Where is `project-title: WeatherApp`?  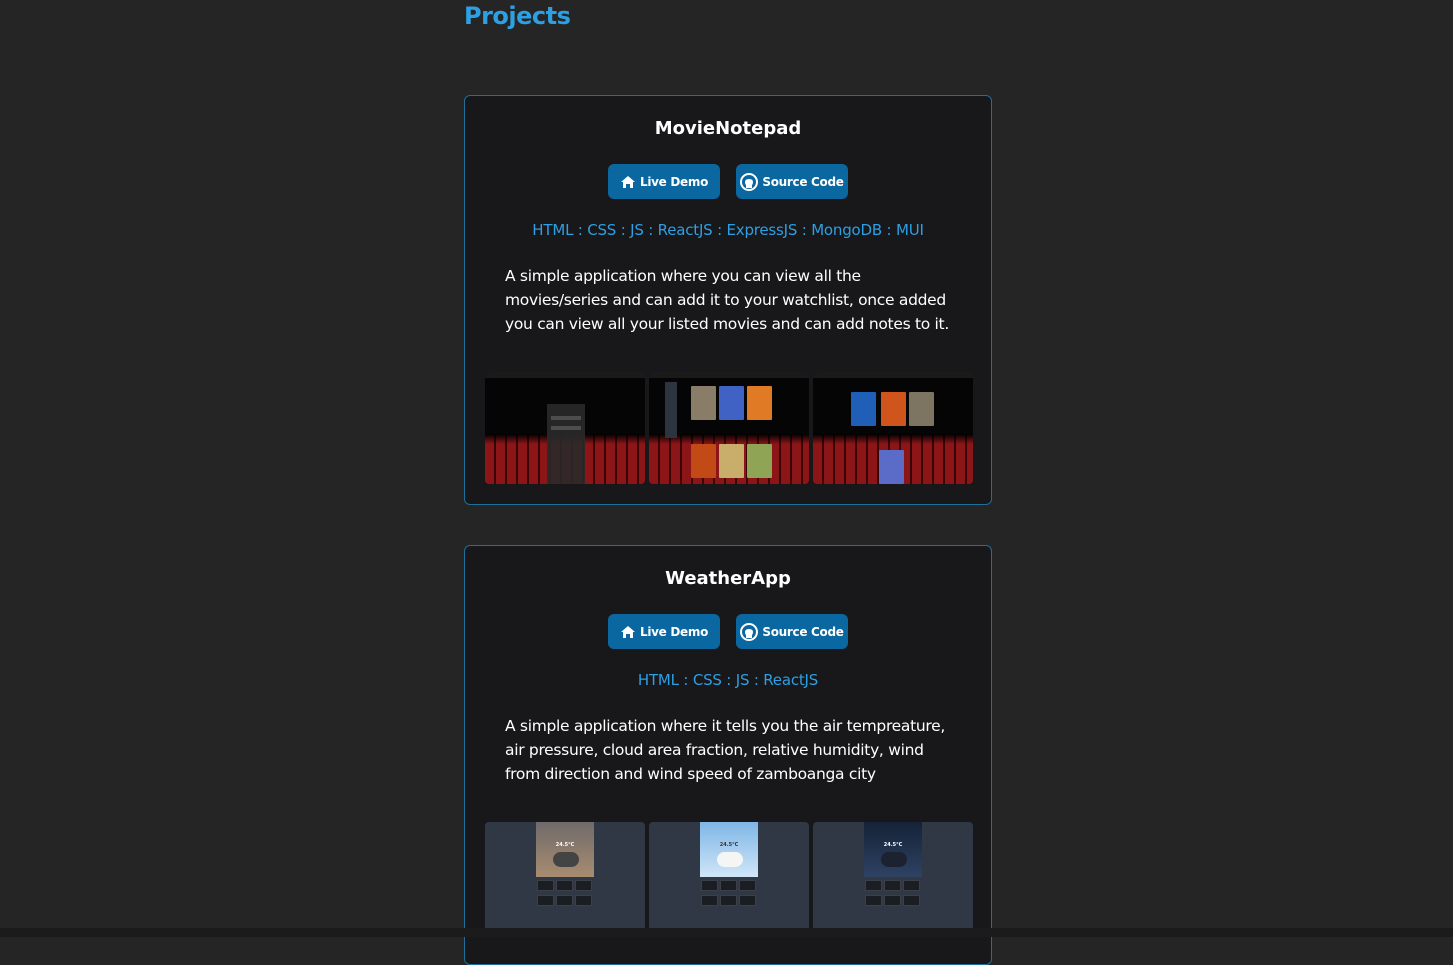 project-title: WeatherApp is located at coordinates (728, 578).